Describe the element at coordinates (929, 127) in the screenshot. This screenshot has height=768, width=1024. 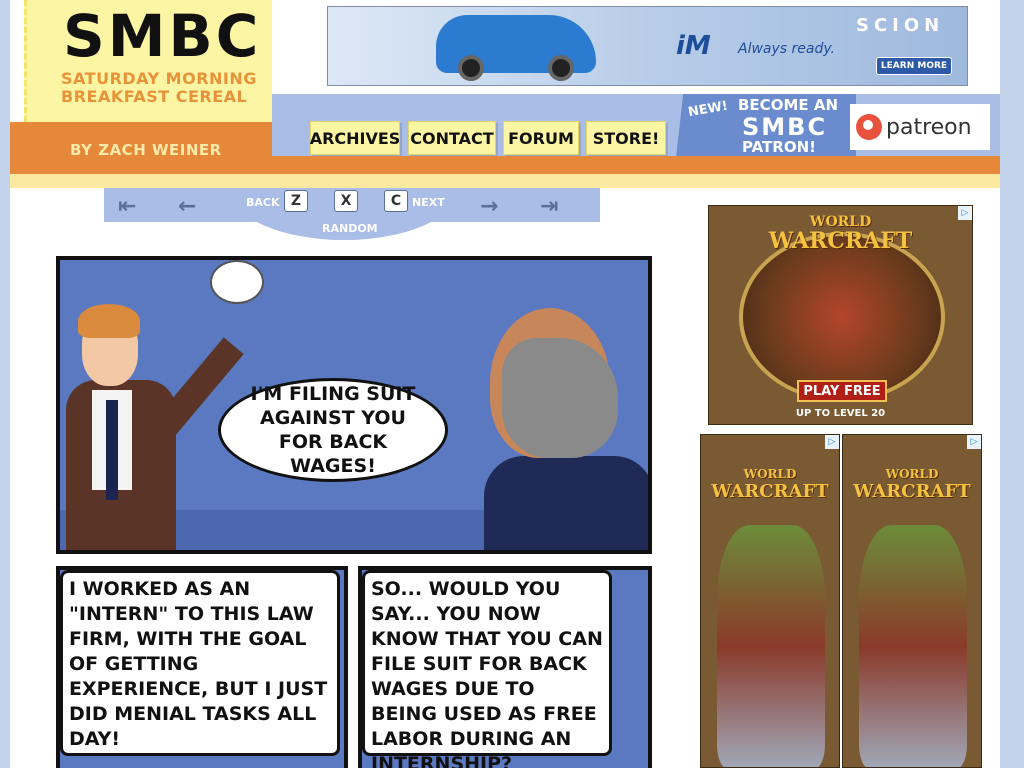
I see `patreon-wordmark: patreon` at that location.